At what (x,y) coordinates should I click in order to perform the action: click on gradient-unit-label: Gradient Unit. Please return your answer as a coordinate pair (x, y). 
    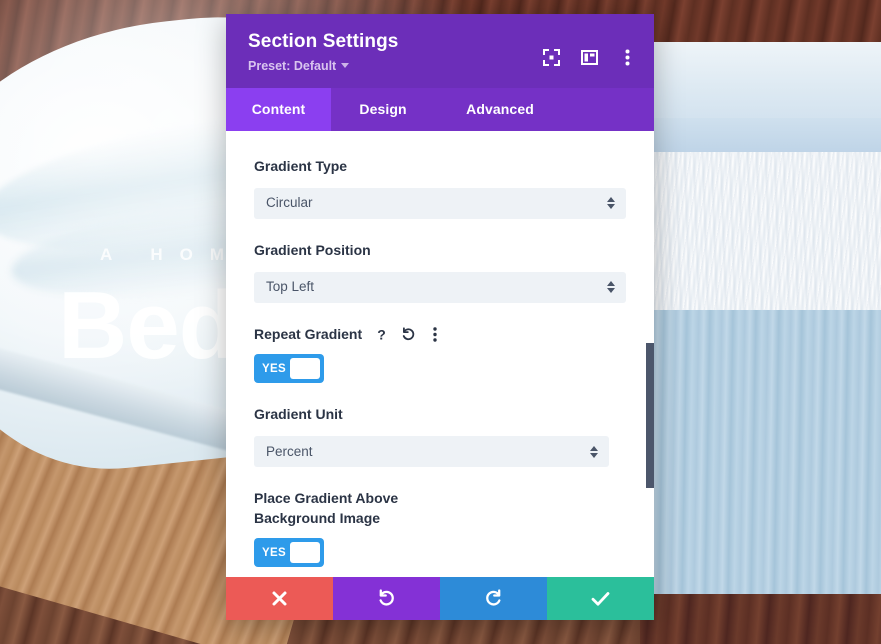
    Looking at the image, I should click on (298, 414).